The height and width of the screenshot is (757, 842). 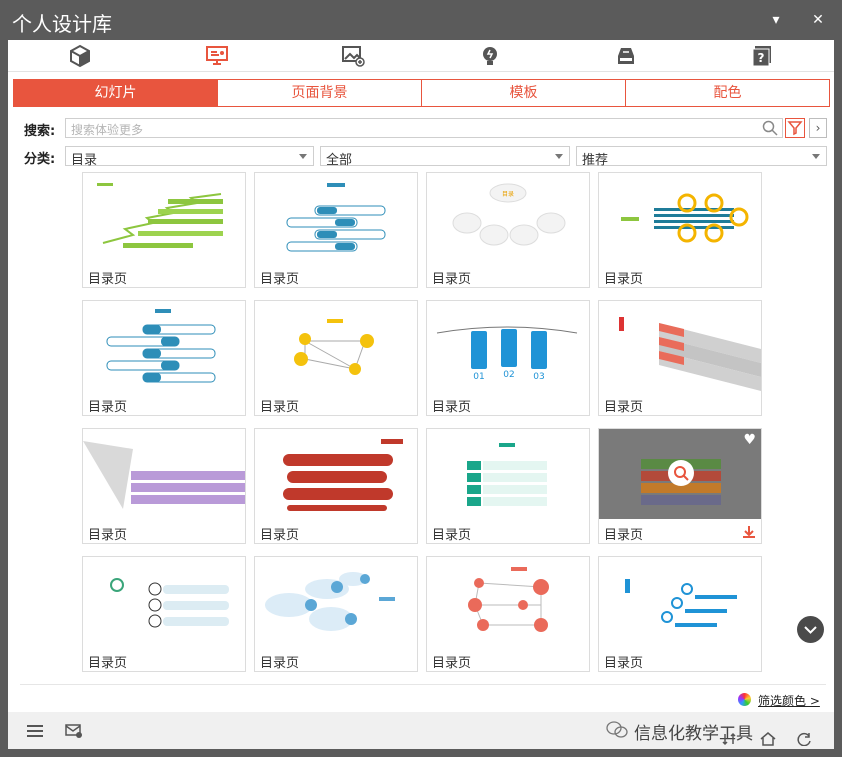 I want to click on sort-icon, so click(x=729, y=739).